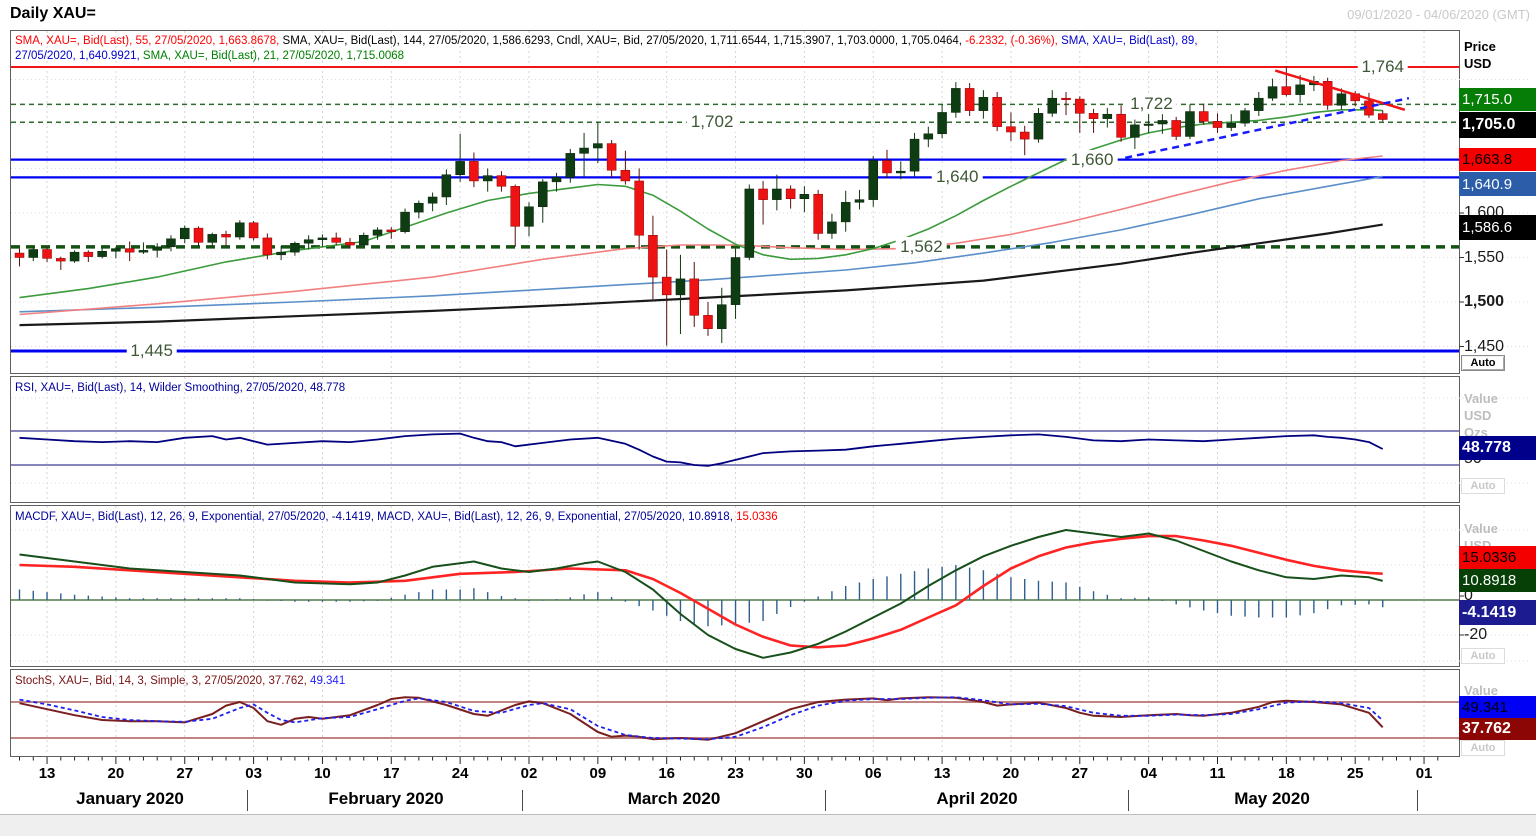  Describe the element at coordinates (1484, 346) in the screenshot. I see `y-axis-label: 1,450` at that location.